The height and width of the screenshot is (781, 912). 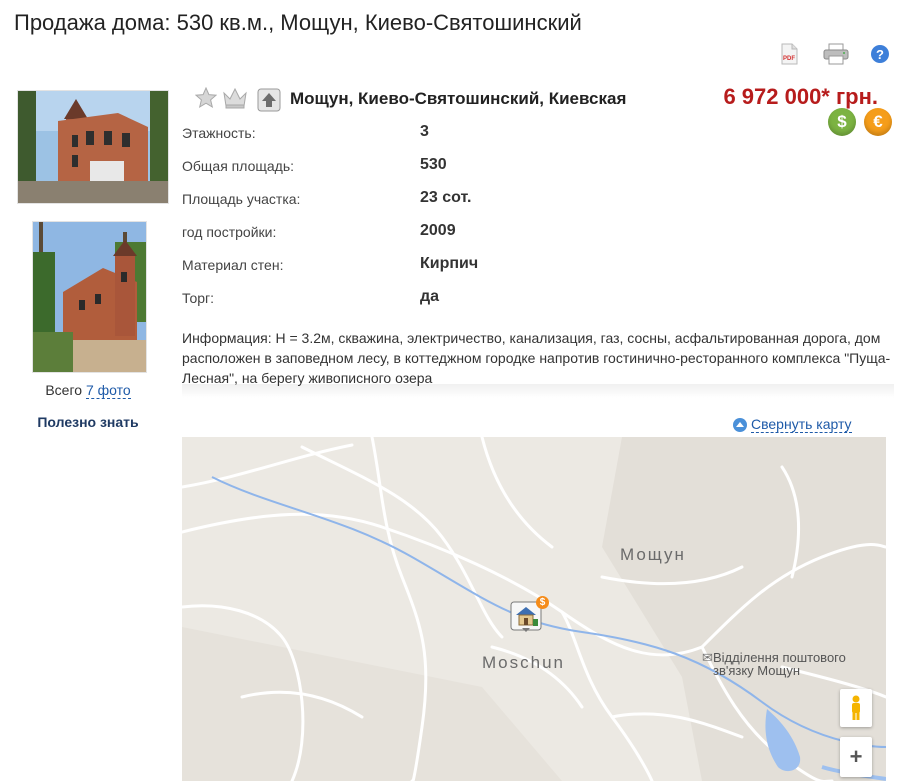 What do you see at coordinates (757, 670) in the screenshot?
I see `post-office-line2: зв'язку Мощун` at bounding box center [757, 670].